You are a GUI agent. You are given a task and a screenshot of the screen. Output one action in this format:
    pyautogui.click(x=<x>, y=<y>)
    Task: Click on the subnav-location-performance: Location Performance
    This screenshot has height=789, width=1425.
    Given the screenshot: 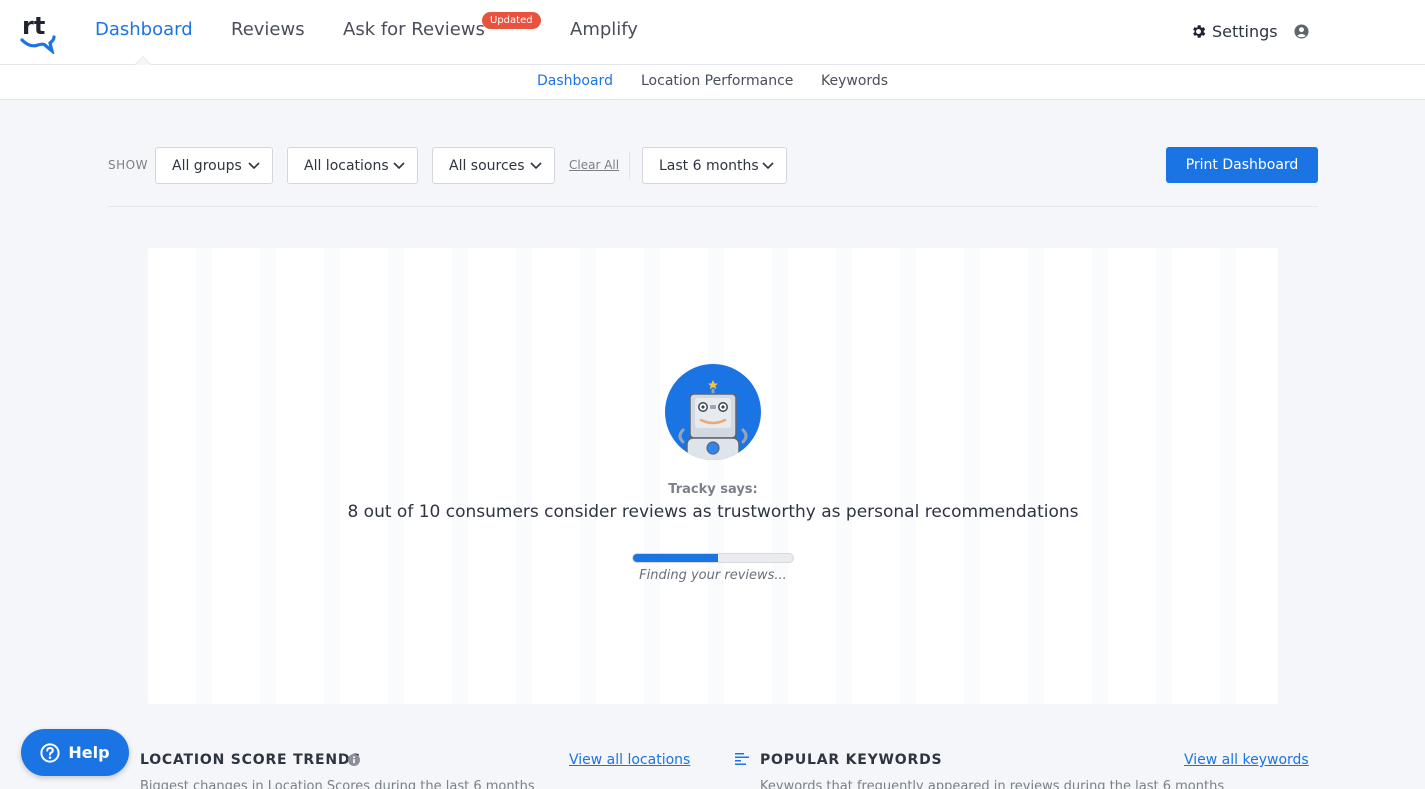 What is the action you would take?
    pyautogui.click(x=717, y=81)
    